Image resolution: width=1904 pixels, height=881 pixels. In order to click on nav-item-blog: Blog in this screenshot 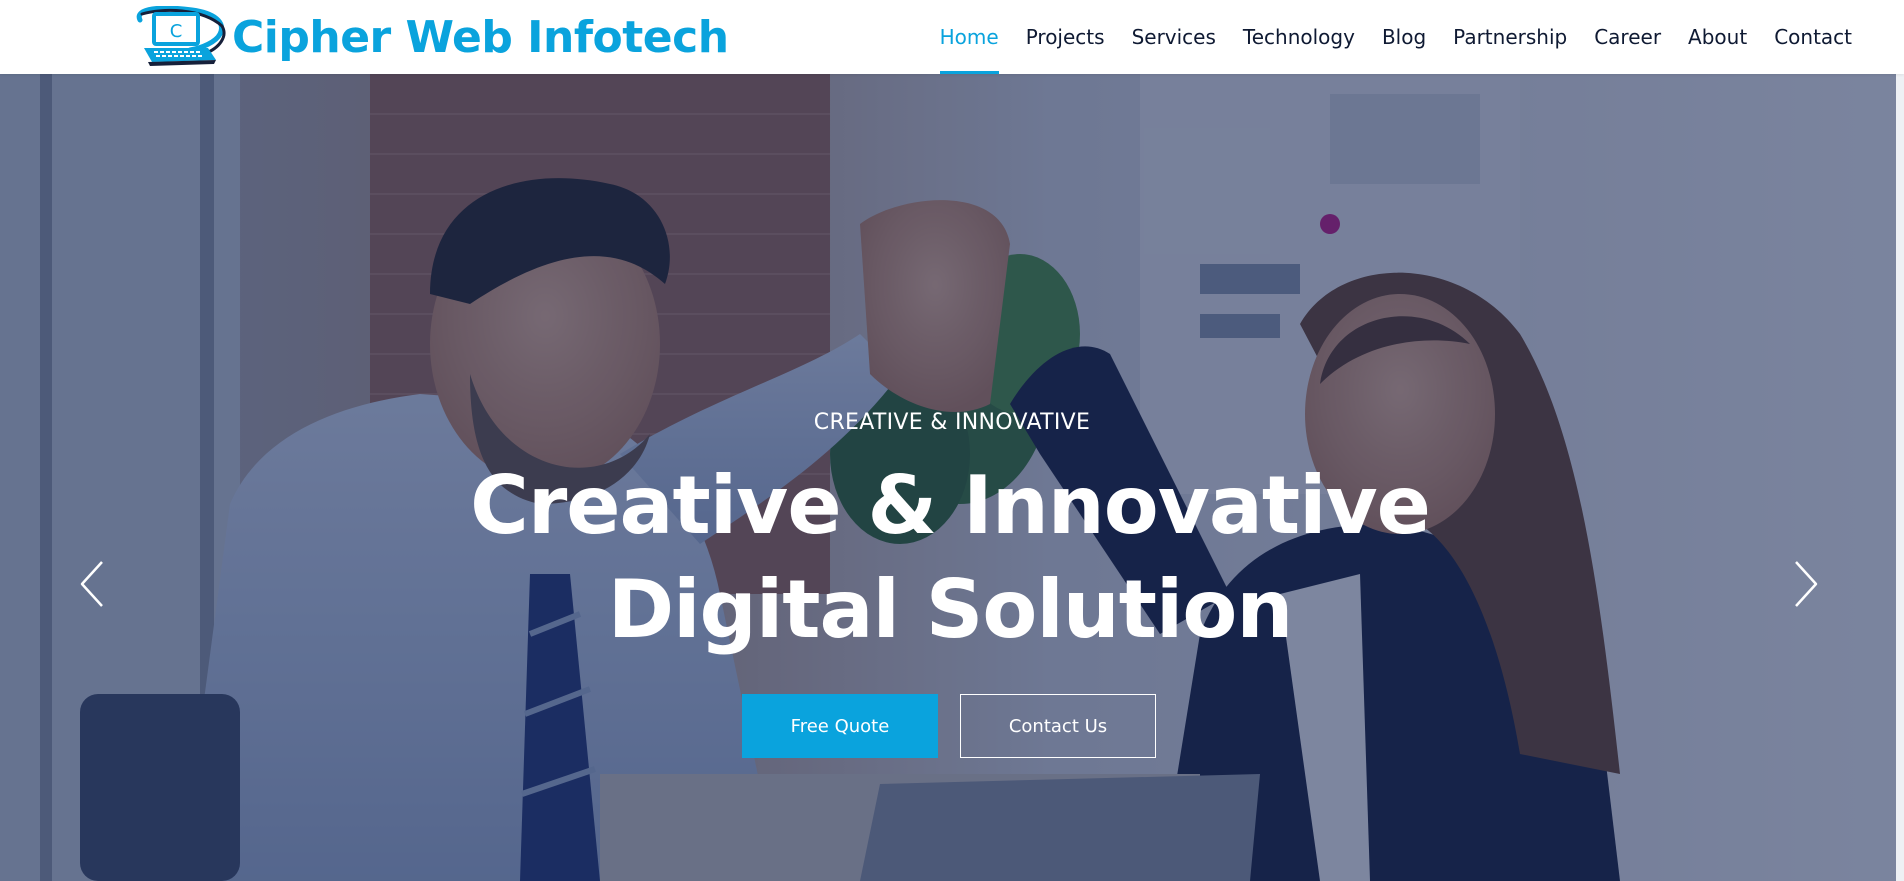, I will do `click(1404, 37)`.